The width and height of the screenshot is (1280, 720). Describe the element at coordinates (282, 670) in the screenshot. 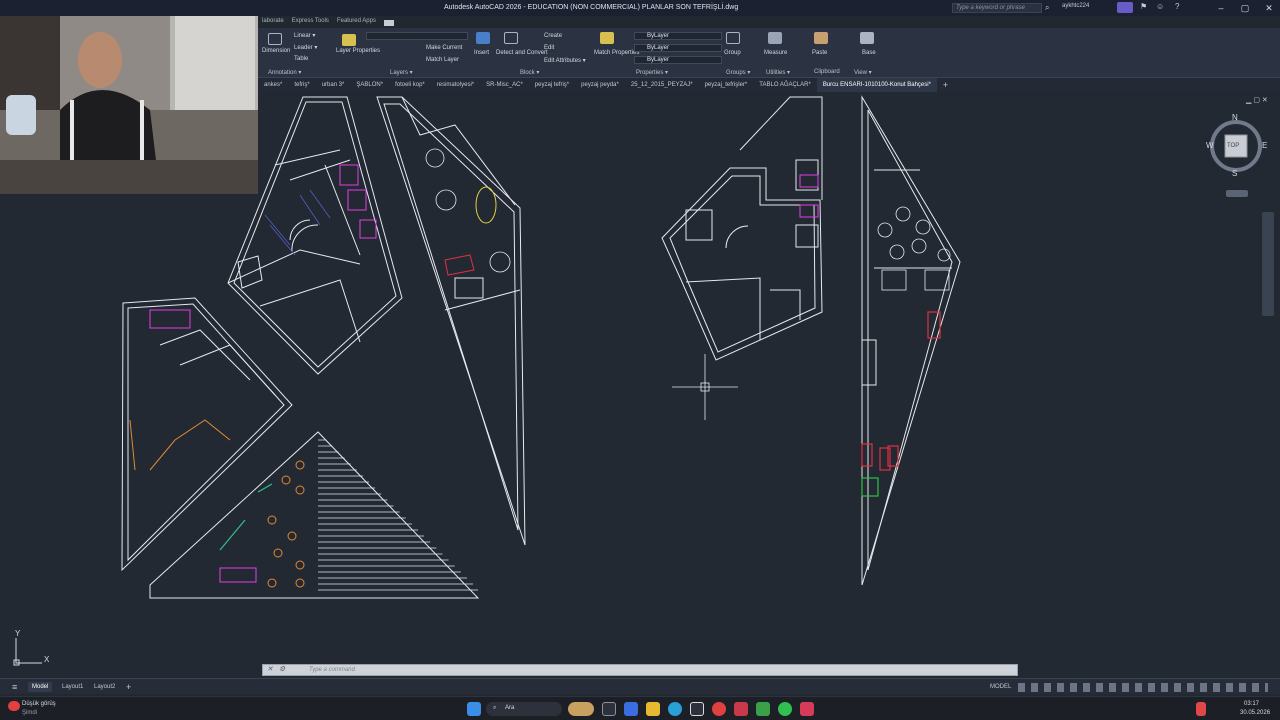

I see `command-settings-icon: ⚙` at that location.